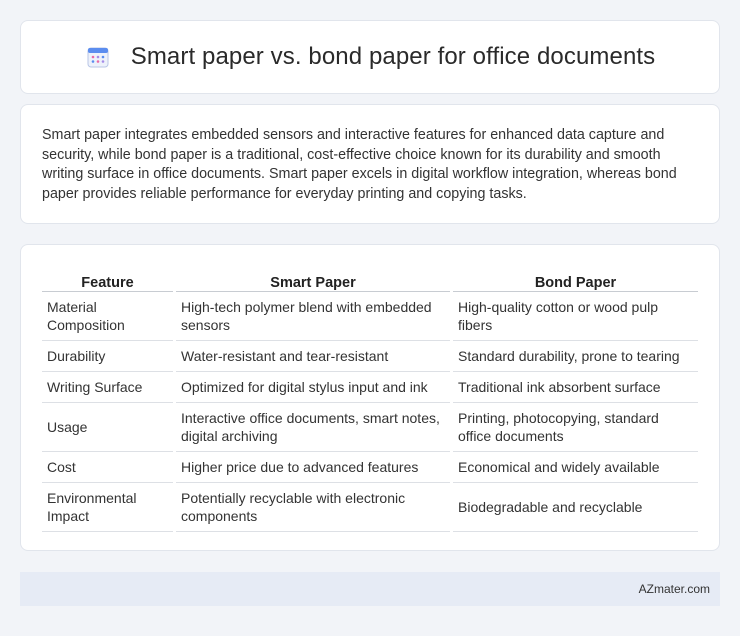 The width and height of the screenshot is (740, 636). What do you see at coordinates (107, 279) in the screenshot?
I see `column-header-feature: Feature` at bounding box center [107, 279].